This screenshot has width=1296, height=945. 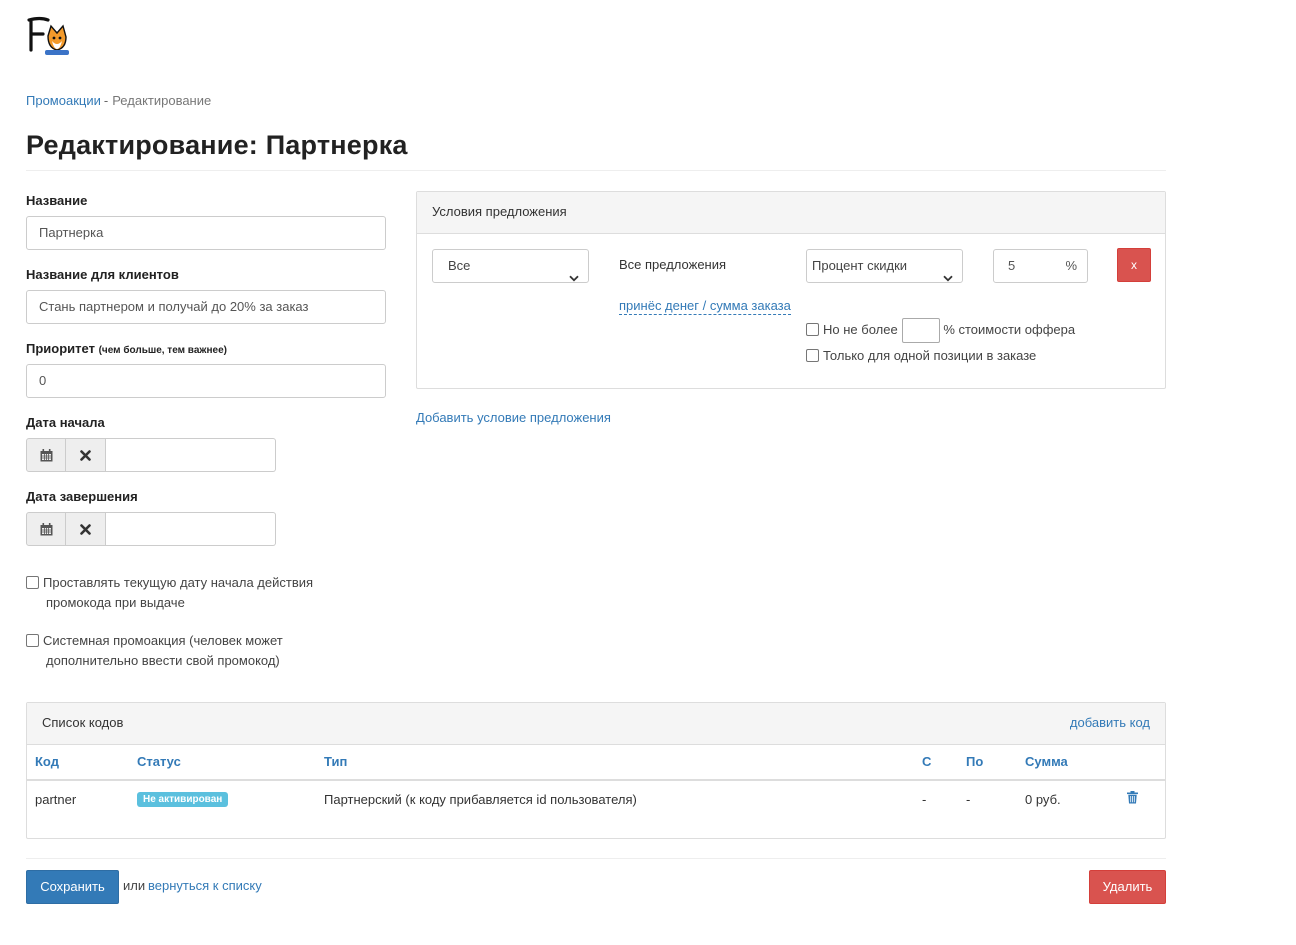 What do you see at coordinates (860, 265) in the screenshot?
I see `discount-type-value: Процент скидки` at bounding box center [860, 265].